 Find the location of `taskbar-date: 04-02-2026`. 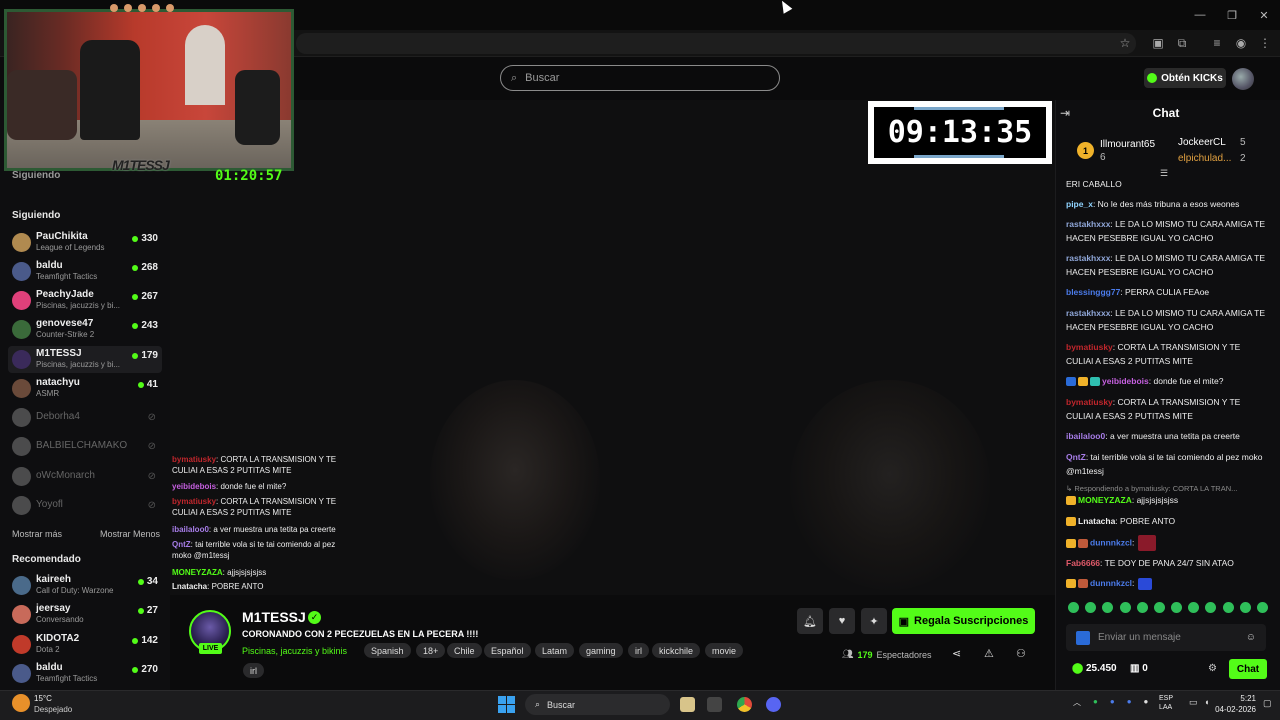

taskbar-date: 04-02-2026 is located at coordinates (1231, 709).